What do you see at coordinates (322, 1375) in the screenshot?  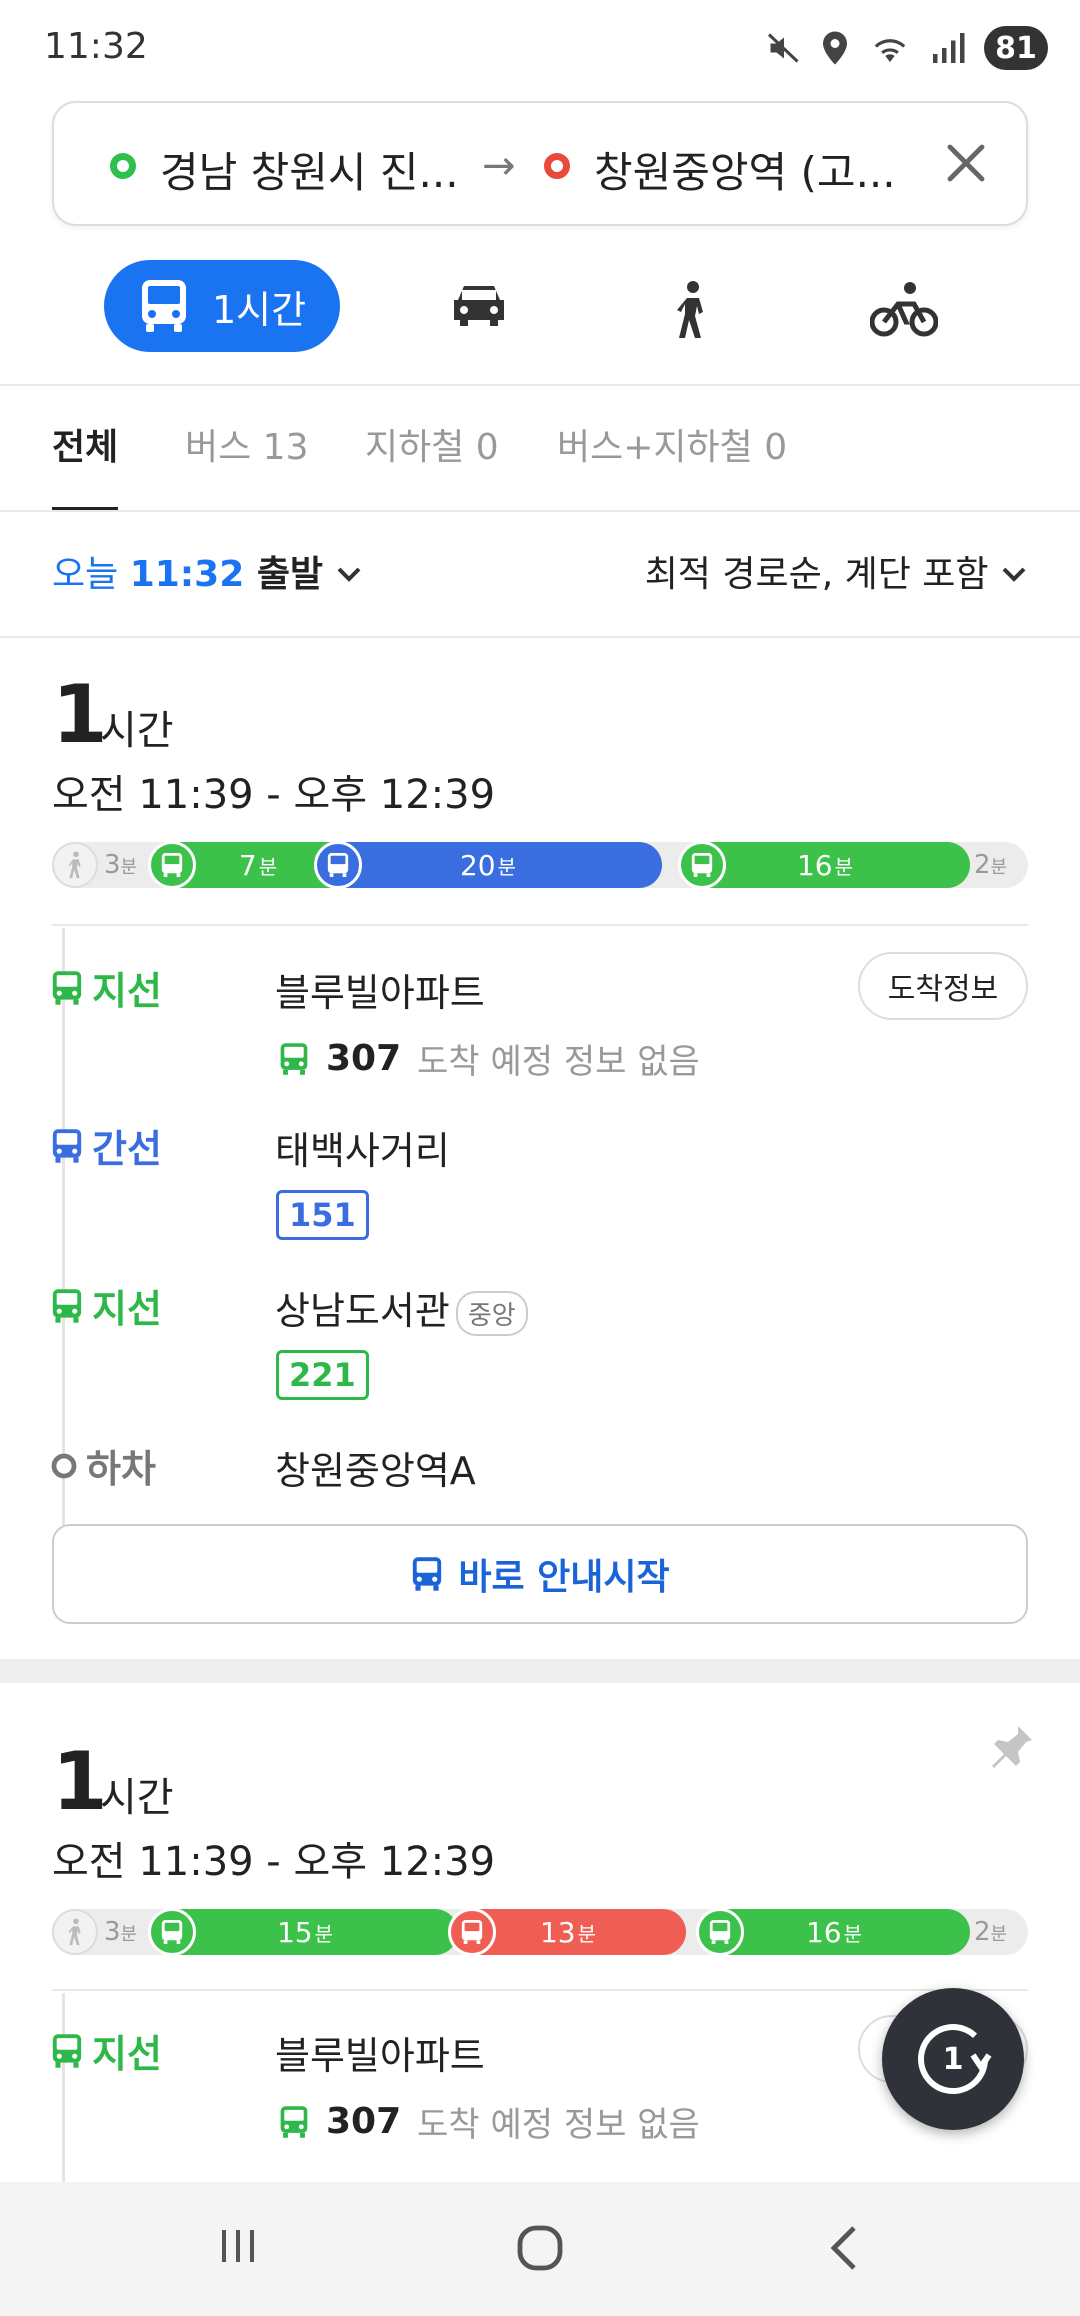 I see `bus-number-badge: 221` at bounding box center [322, 1375].